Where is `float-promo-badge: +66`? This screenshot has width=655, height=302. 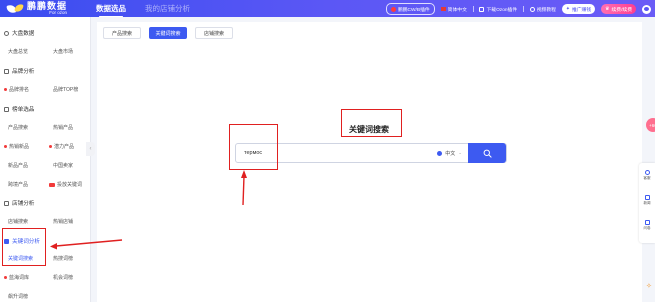 float-promo-badge: +66 is located at coordinates (650, 125).